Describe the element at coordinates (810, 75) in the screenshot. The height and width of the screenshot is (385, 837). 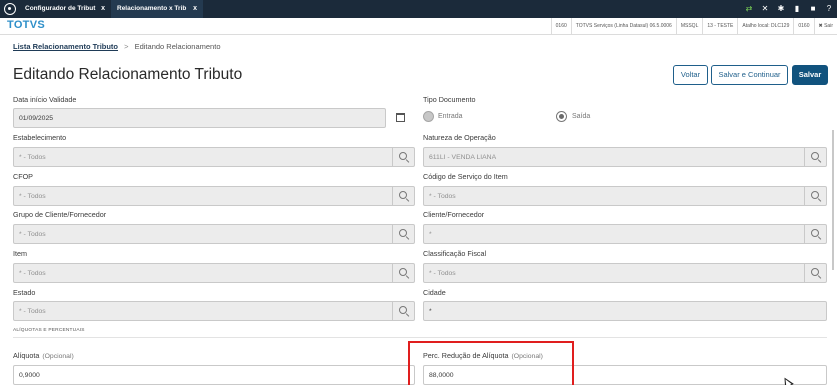
I see `salvar-button: Salvar` at that location.